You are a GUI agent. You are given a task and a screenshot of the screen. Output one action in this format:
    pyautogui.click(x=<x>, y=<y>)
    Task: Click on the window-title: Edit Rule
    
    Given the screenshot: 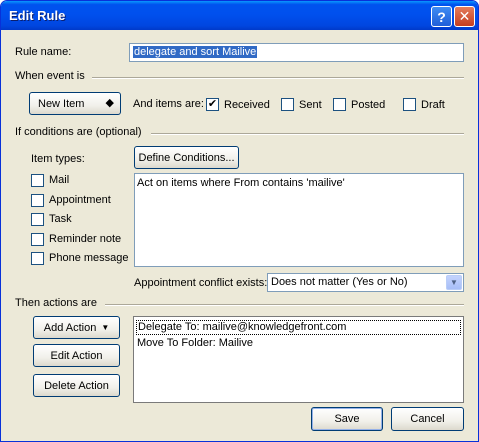 What is the action you would take?
    pyautogui.click(x=37, y=15)
    